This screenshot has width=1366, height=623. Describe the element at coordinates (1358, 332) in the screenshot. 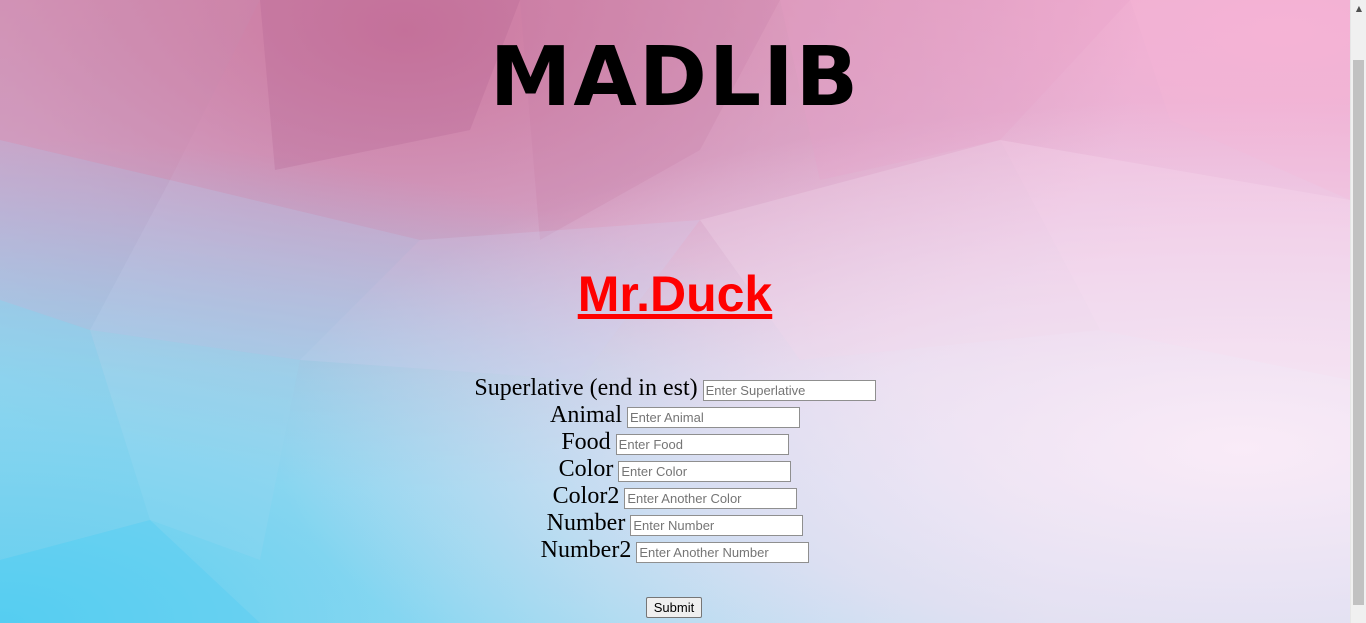

I see `scrollbar-thumb` at that location.